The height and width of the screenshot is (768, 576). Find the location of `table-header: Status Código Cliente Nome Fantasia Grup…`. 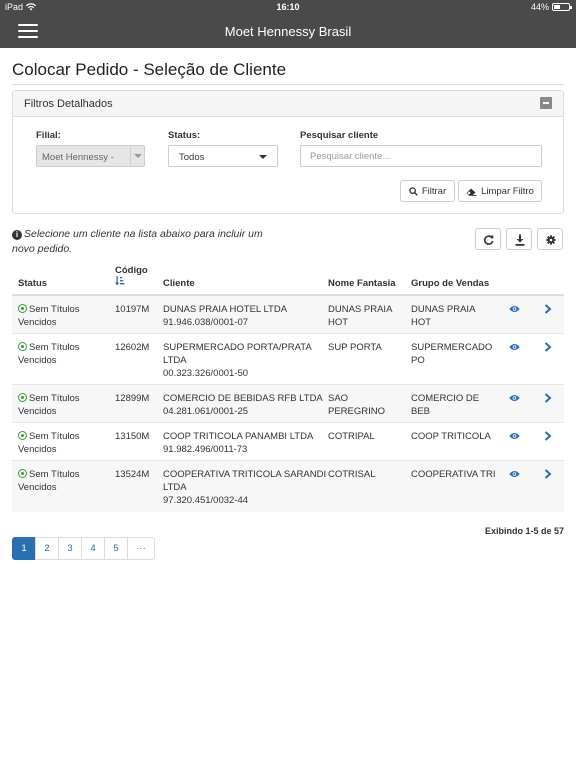

table-header: Status Código Cliente Nome Fantasia Grup… is located at coordinates (288, 277).